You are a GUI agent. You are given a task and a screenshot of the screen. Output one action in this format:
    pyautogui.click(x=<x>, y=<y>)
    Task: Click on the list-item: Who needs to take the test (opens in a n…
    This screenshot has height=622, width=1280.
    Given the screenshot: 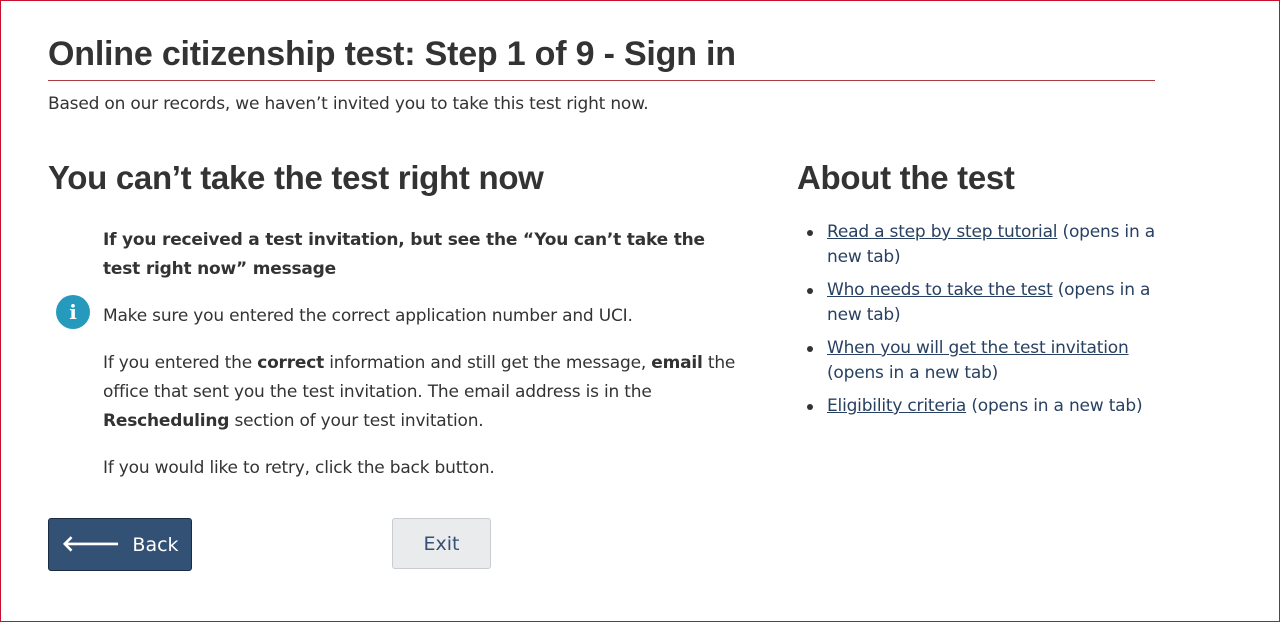 What is the action you would take?
    pyautogui.click(x=977, y=303)
    